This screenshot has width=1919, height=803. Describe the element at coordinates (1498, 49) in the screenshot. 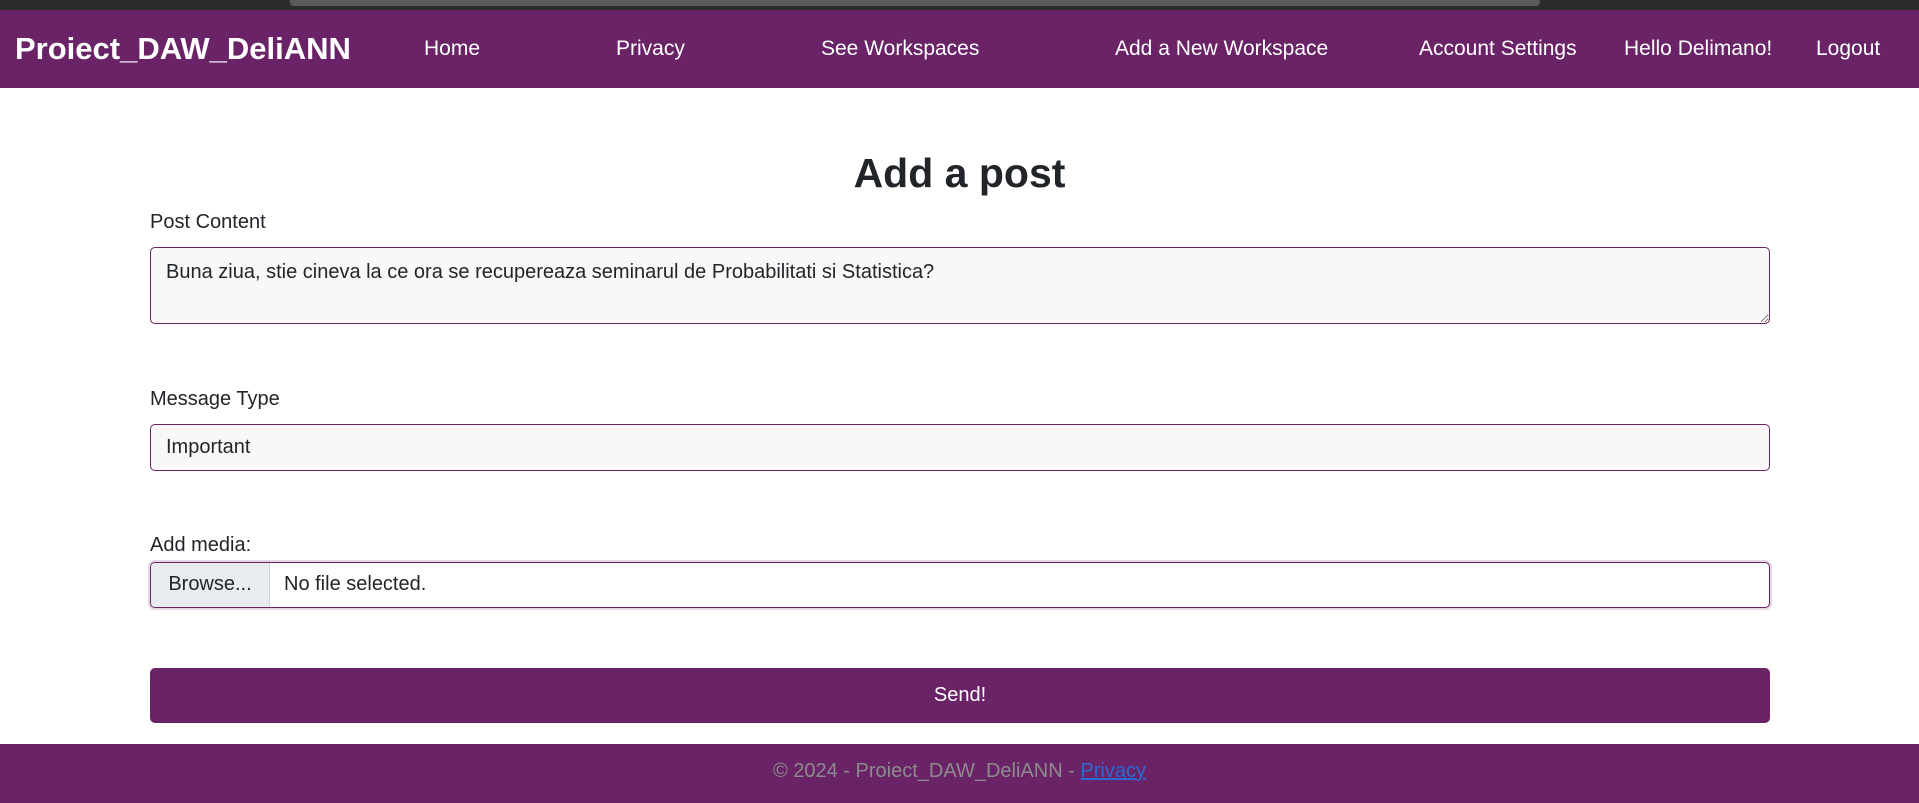

I see `nav-account-settings: Account Settings` at that location.